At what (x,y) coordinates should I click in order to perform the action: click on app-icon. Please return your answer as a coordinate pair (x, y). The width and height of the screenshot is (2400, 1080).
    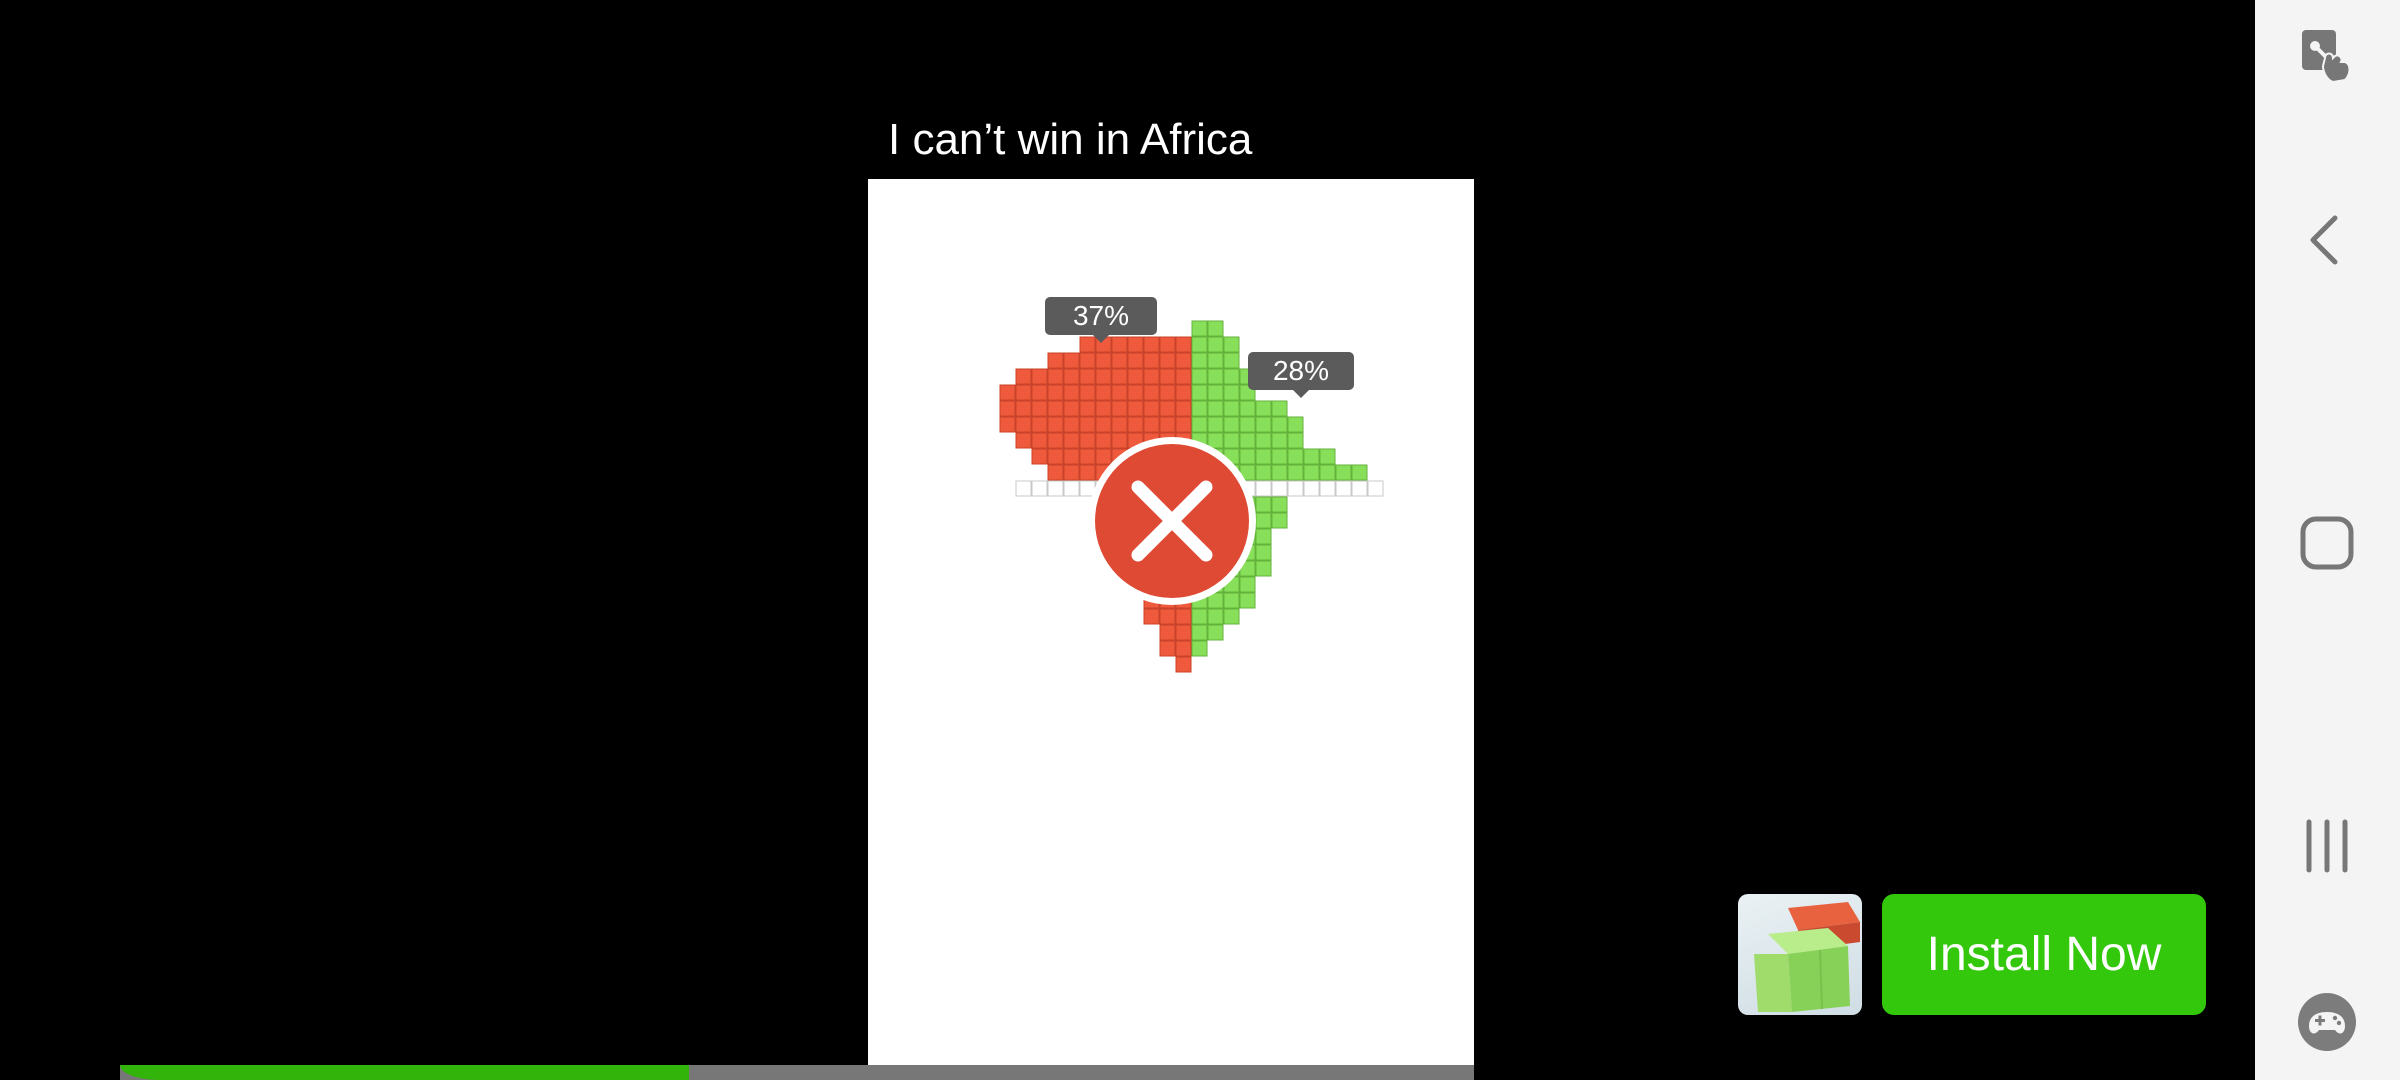
    Looking at the image, I should click on (1800, 954).